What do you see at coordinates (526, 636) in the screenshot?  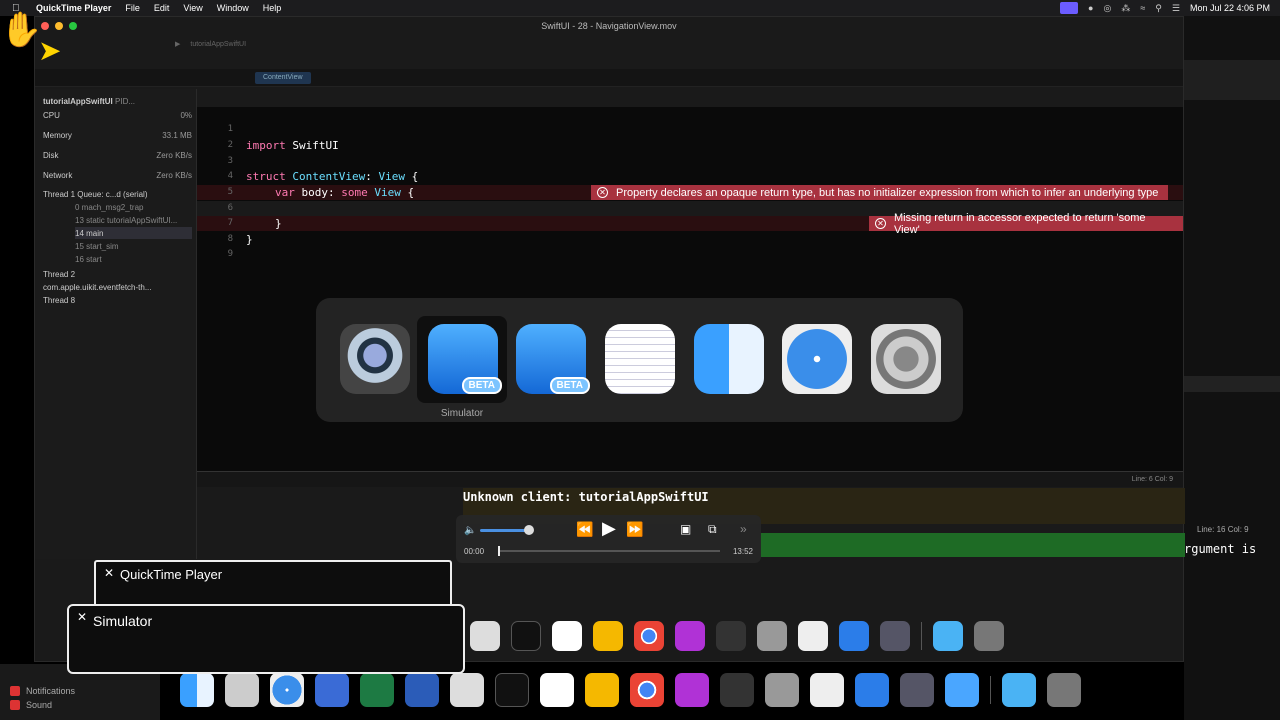 I see `terminal-icon` at bounding box center [526, 636].